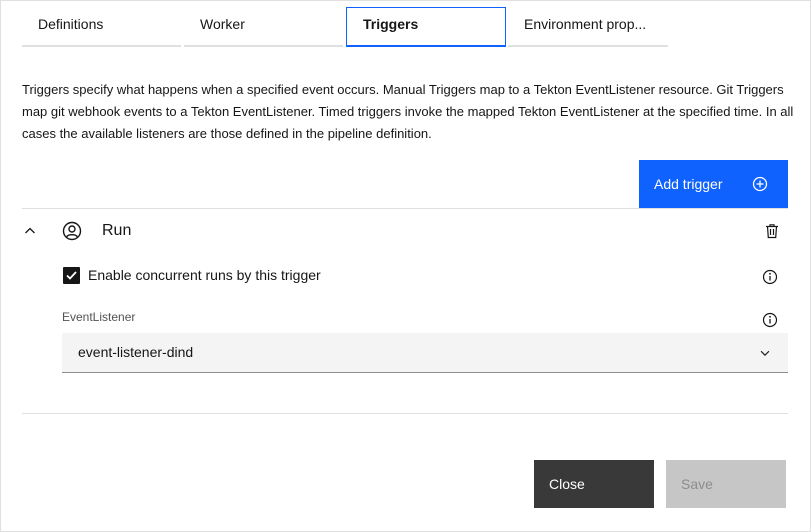  Describe the element at coordinates (204, 275) in the screenshot. I see `concurrent-runs-label: Enable concurrent runs by this trigger` at that location.